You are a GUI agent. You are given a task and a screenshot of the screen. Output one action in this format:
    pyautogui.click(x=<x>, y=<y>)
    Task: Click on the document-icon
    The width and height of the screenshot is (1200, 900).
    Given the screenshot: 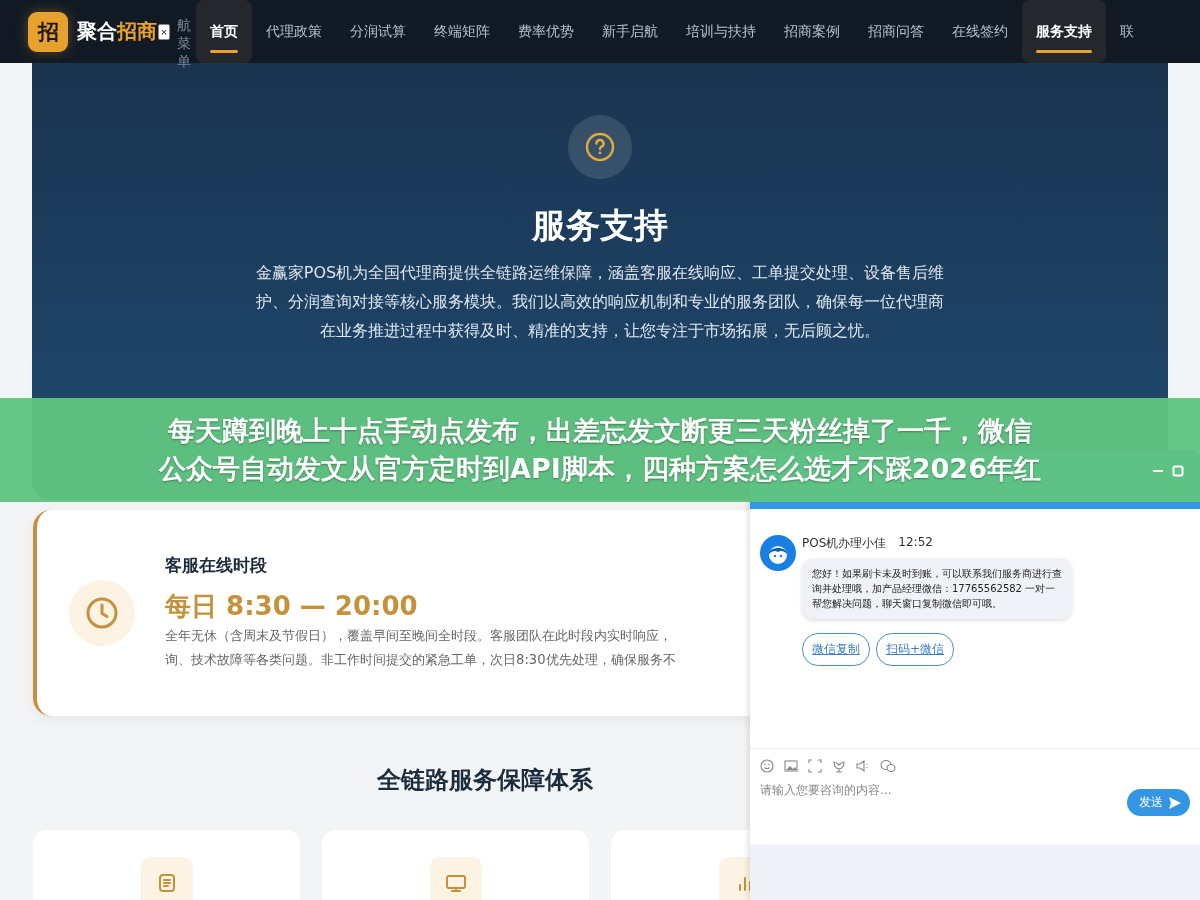 What is the action you would take?
    pyautogui.click(x=166, y=878)
    